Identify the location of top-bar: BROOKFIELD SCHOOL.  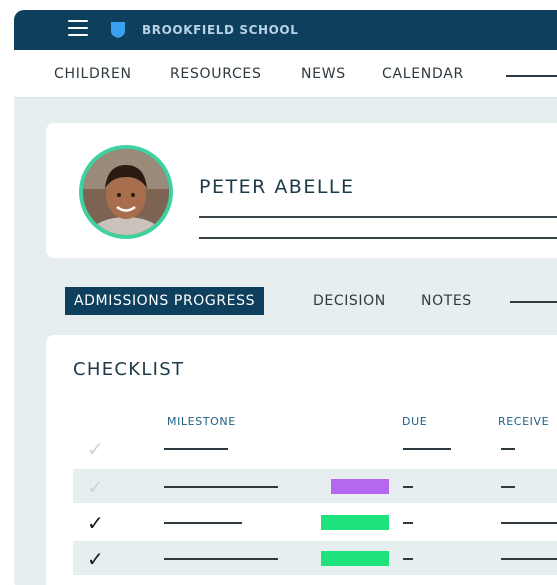
(285, 30).